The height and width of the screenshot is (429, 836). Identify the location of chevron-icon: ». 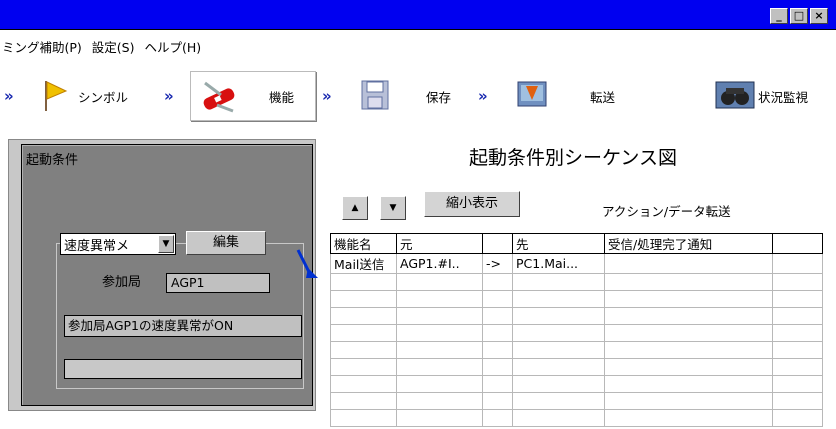
(483, 96).